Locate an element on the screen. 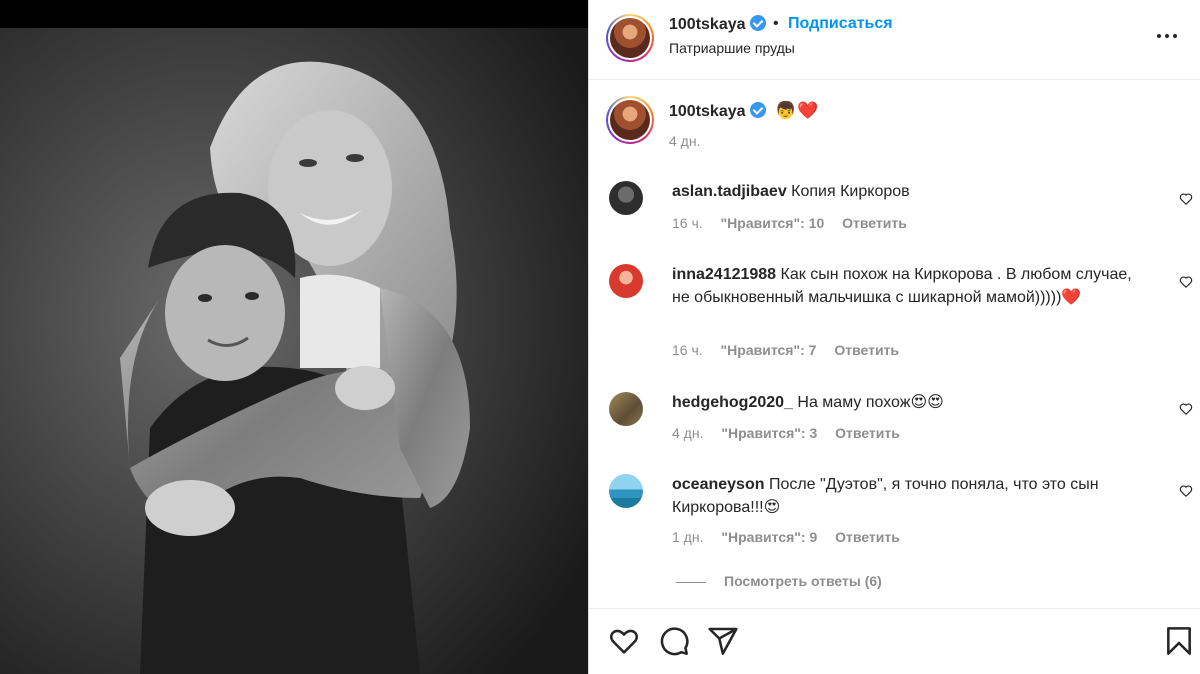  author-avatar is located at coordinates (630, 38).